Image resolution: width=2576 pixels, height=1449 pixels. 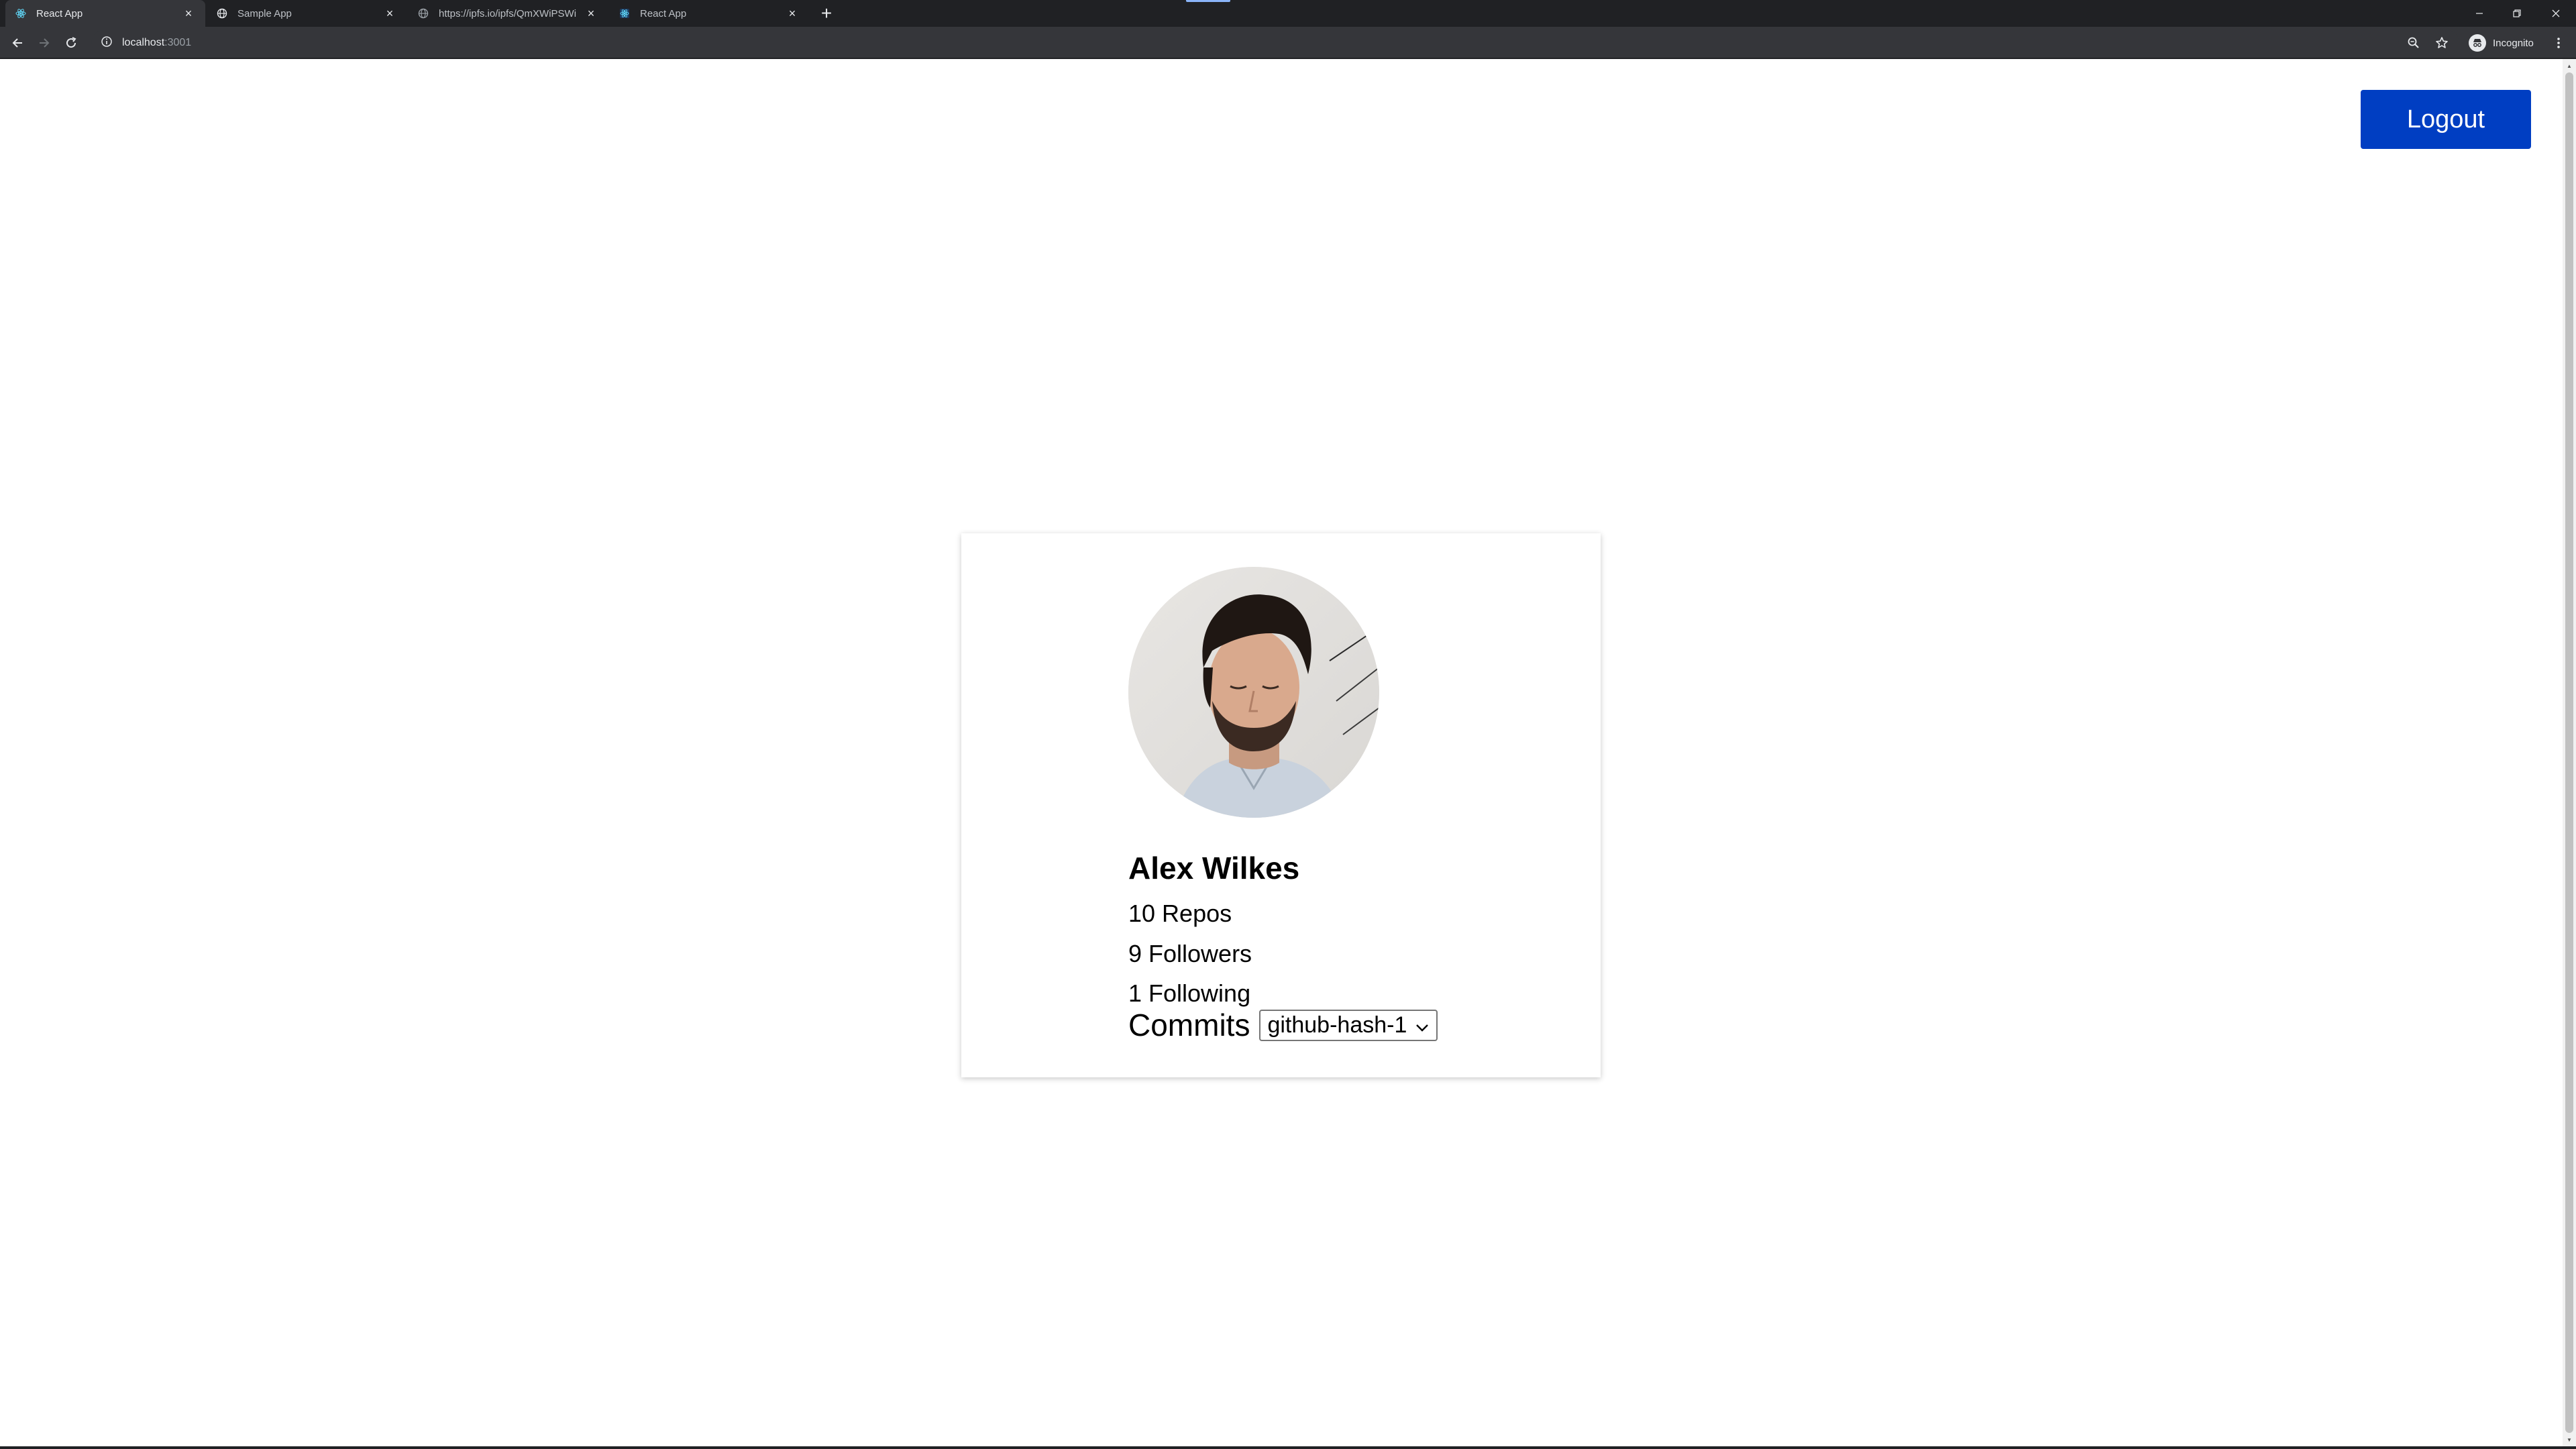 What do you see at coordinates (1253, 692) in the screenshot?
I see `profile-avatar` at bounding box center [1253, 692].